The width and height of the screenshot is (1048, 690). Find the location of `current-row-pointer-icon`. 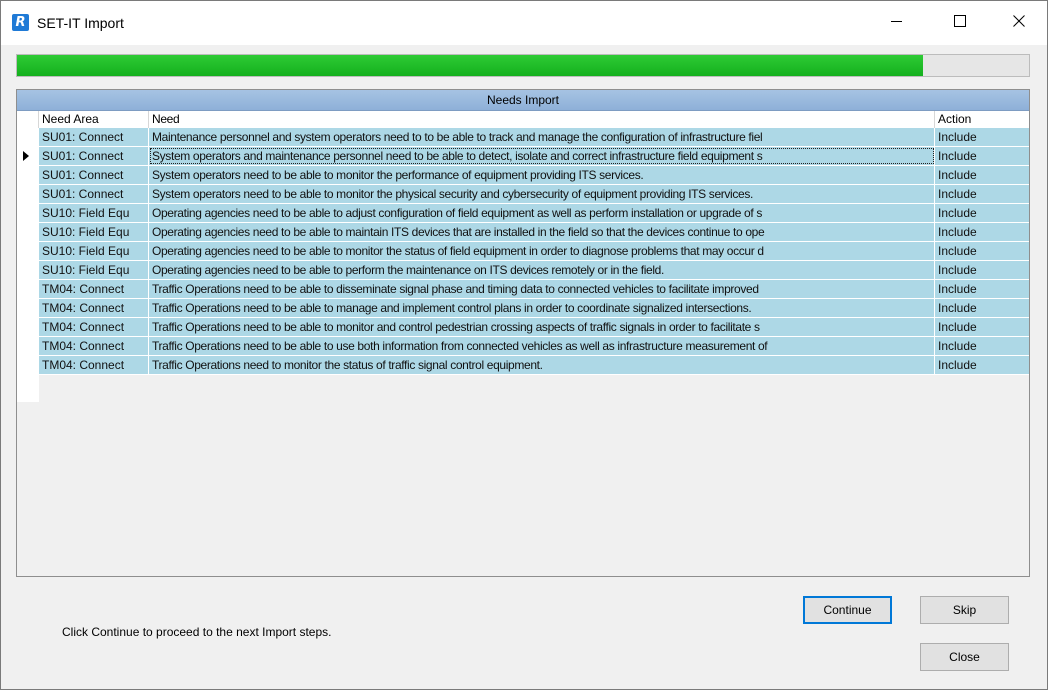

current-row-pointer-icon is located at coordinates (26, 156).